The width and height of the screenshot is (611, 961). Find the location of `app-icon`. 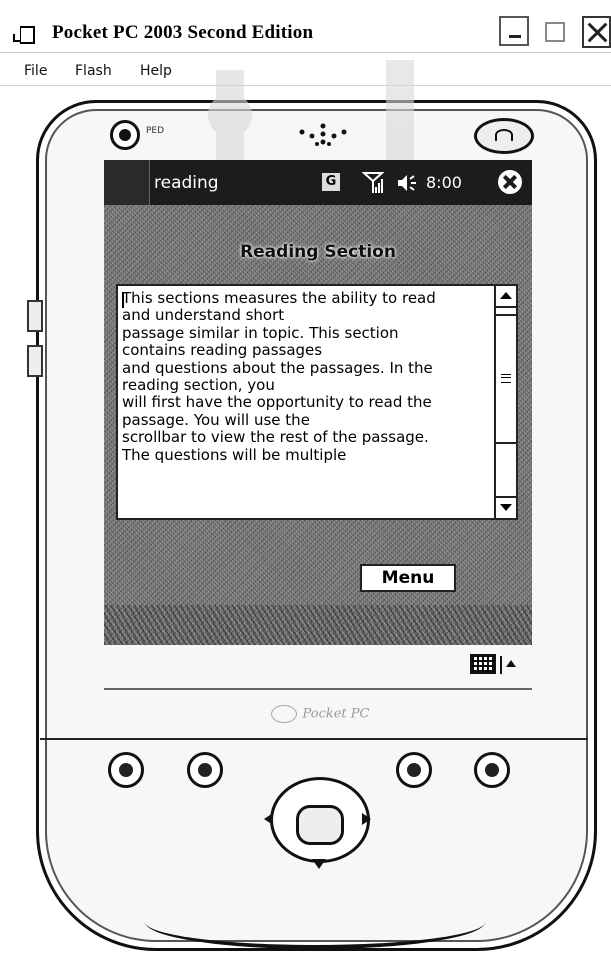

app-icon is located at coordinates (24, 35).